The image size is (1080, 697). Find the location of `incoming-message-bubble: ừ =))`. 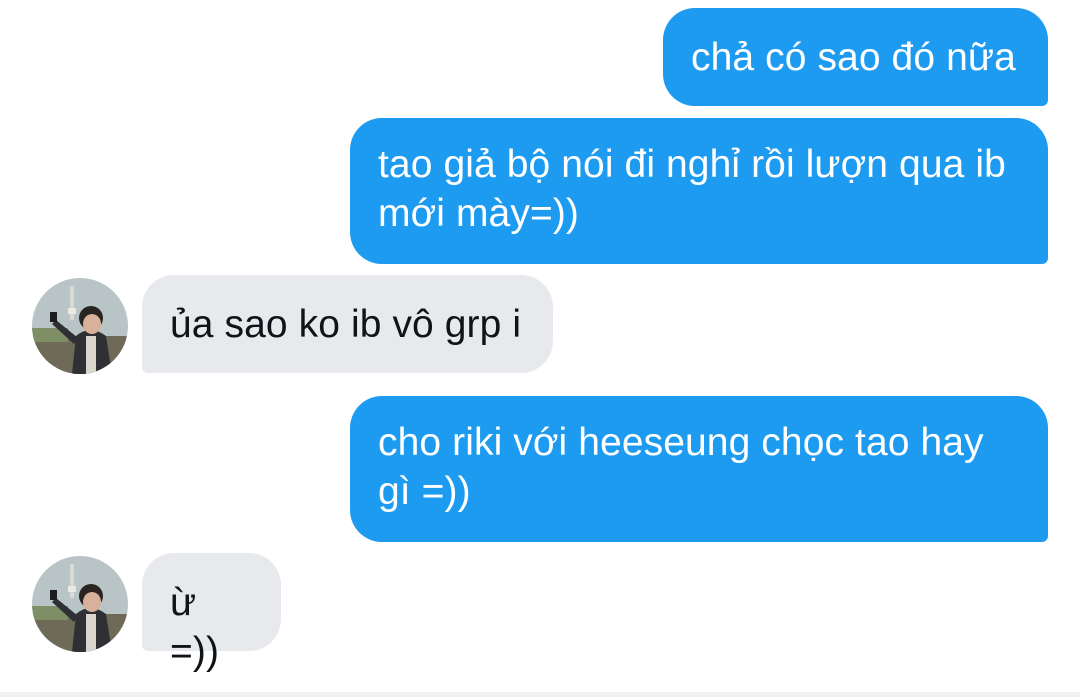

incoming-message-bubble: ừ =)) is located at coordinates (211, 613).